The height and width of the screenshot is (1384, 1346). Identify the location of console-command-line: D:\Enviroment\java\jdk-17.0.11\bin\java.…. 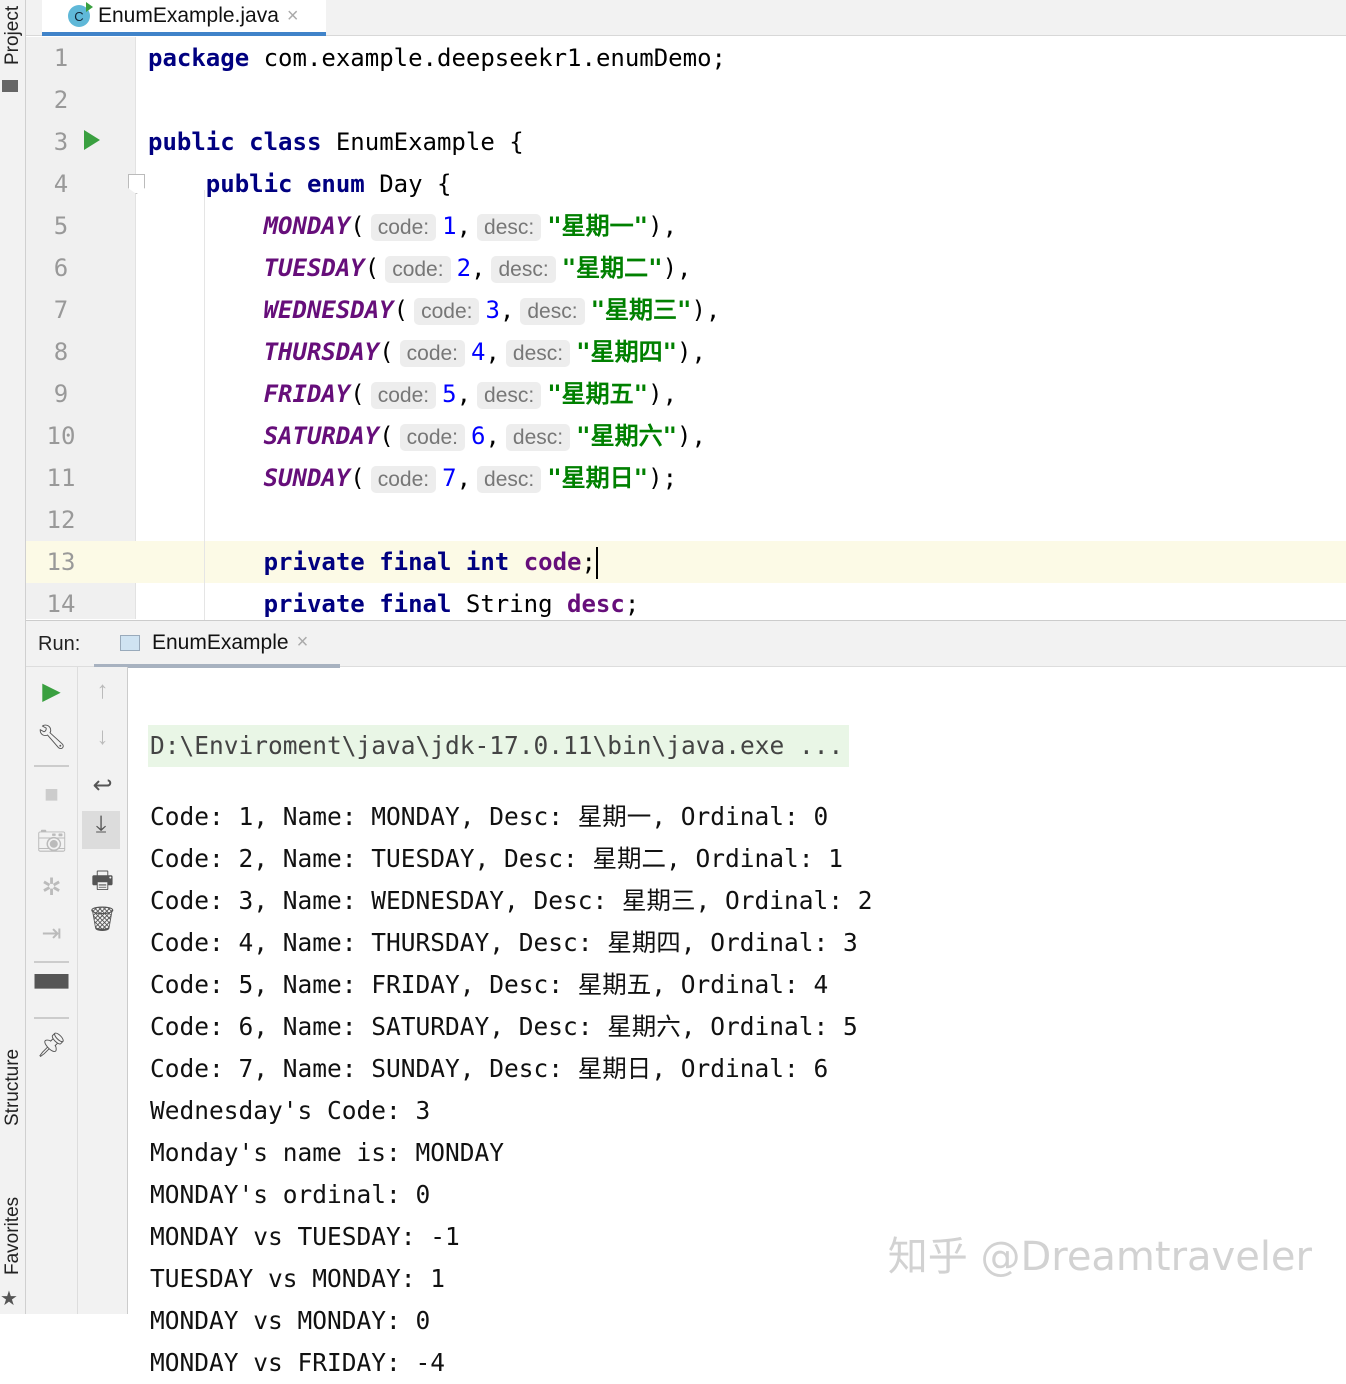
(499, 746).